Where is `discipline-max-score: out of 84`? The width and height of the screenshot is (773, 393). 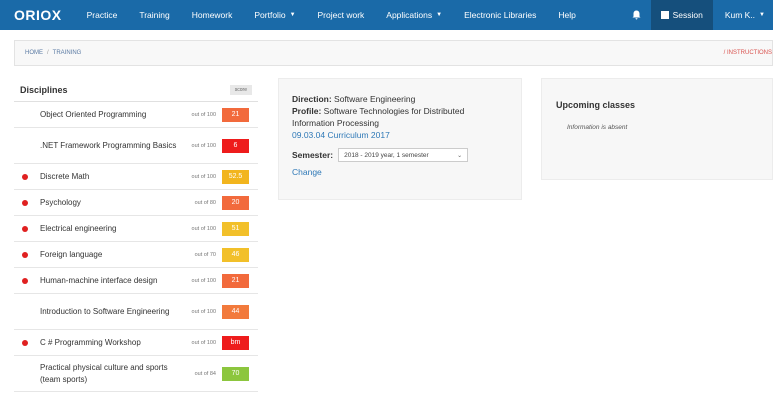
discipline-max-score: out of 84 is located at coordinates (205, 373).